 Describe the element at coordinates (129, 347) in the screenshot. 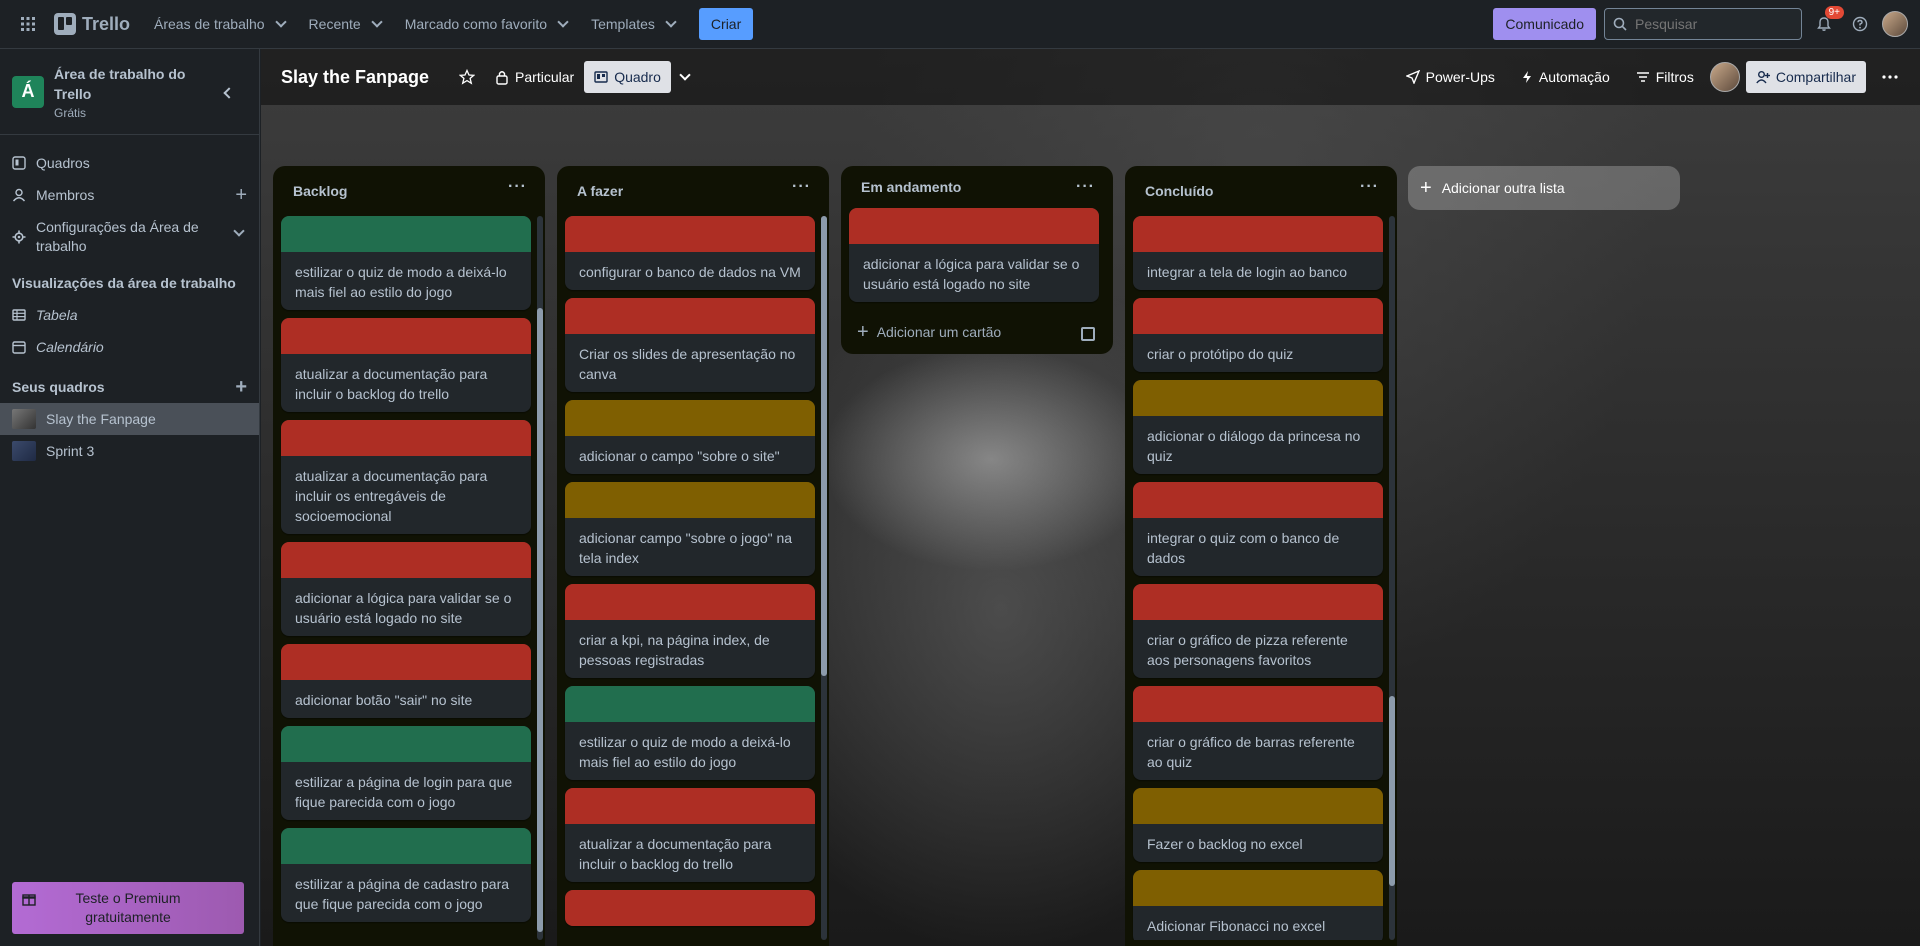

I see `sidebar-item-calendar: Calendário` at that location.